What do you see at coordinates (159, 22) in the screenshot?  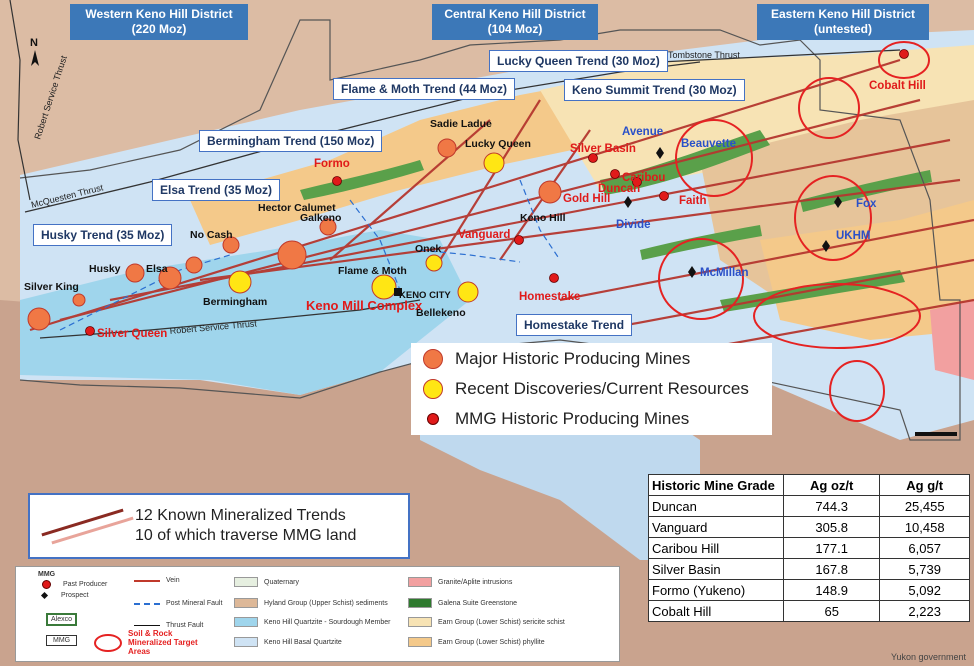 I see `district-western: Western Keno Hill District (220 Moz)` at bounding box center [159, 22].